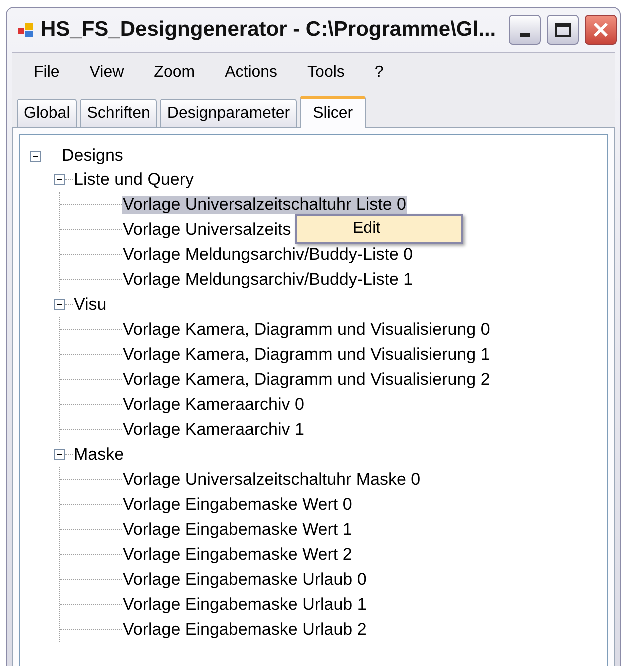 Image resolution: width=625 pixels, height=666 pixels. What do you see at coordinates (47, 73) in the screenshot?
I see `menu-item: File` at bounding box center [47, 73].